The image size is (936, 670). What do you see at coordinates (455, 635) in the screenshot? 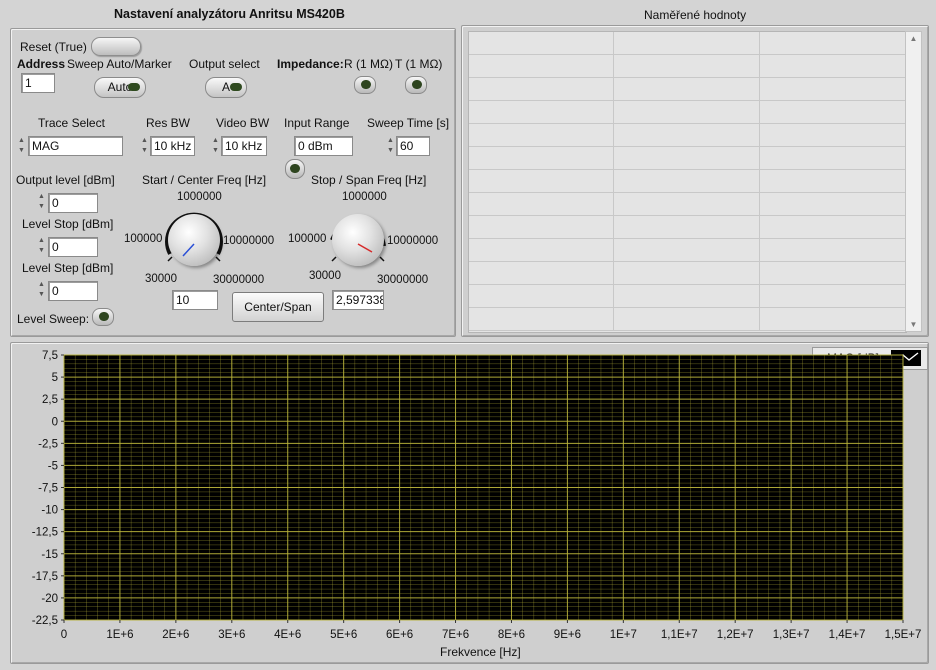
I see `x-tick-label: 7E+6` at bounding box center [455, 635].